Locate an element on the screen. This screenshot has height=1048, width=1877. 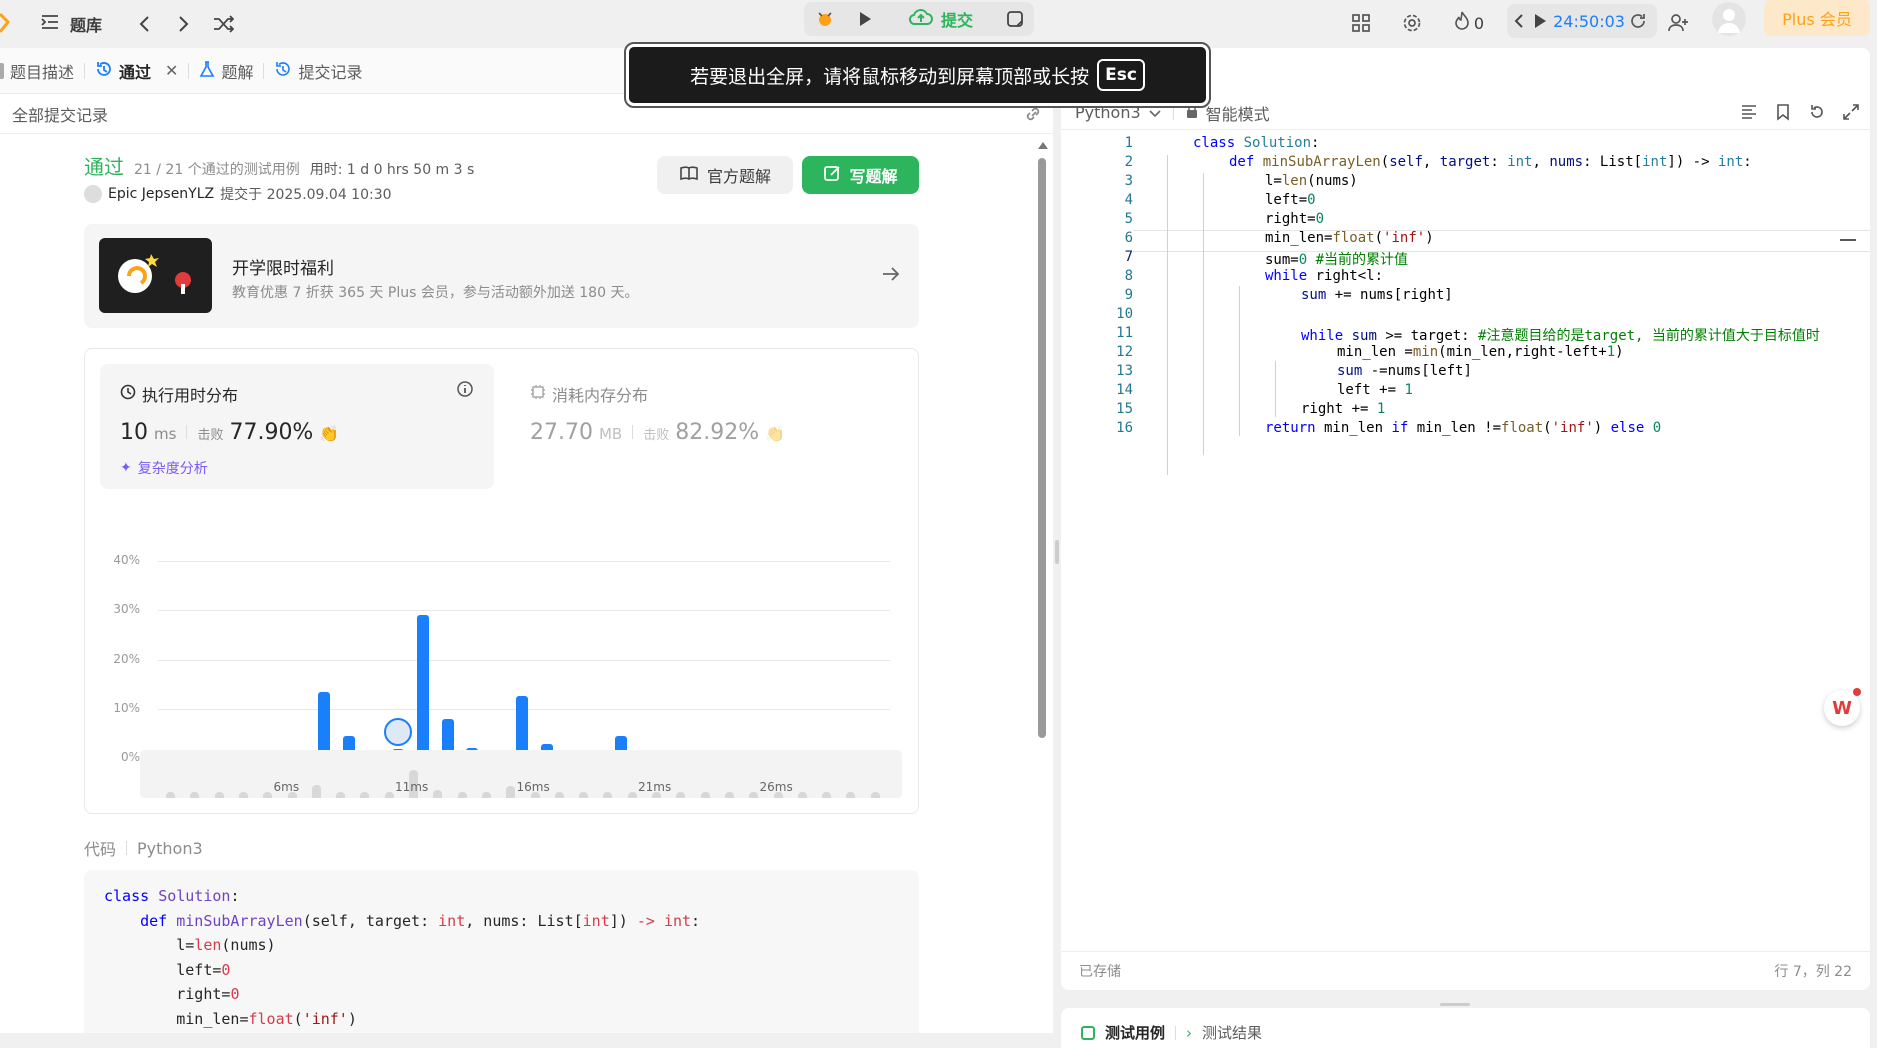
y-tick-label: 10% is located at coordinates (126, 707).